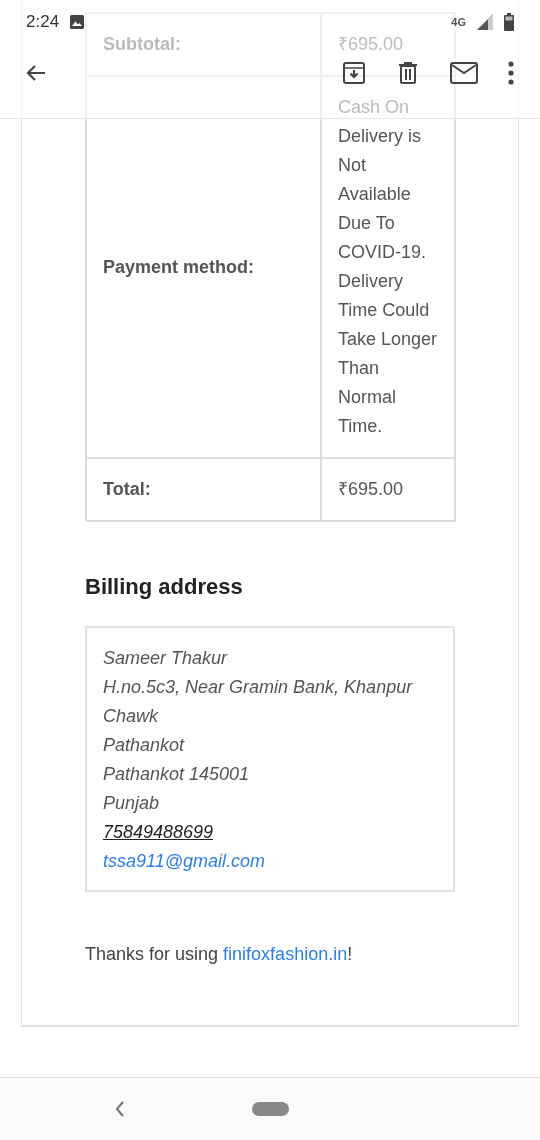 The width and height of the screenshot is (540, 1140). Describe the element at coordinates (511, 73) in the screenshot. I see `more-options-icon` at that location.